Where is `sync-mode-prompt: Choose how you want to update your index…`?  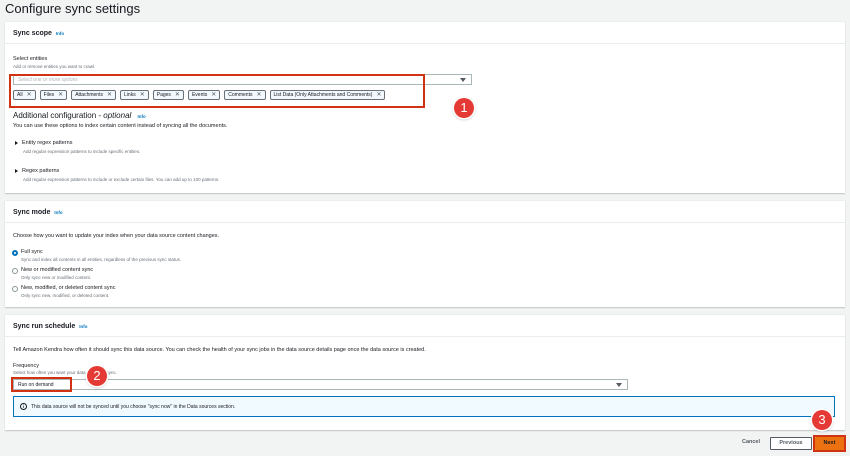
sync-mode-prompt: Choose how you want to update your index… is located at coordinates (116, 236).